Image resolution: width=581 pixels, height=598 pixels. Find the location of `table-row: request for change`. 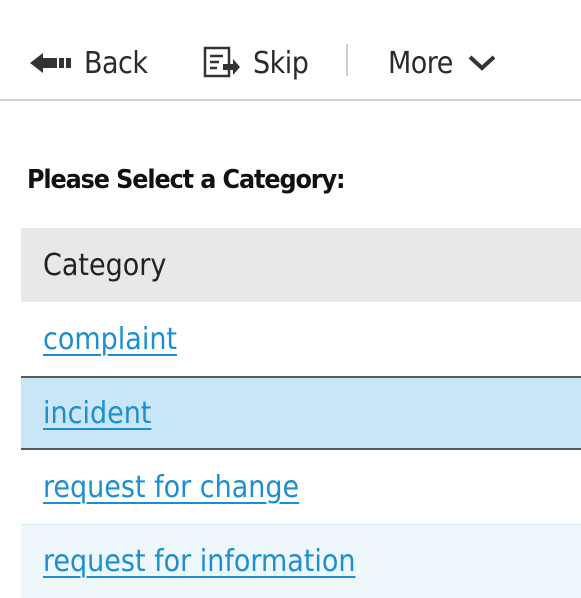

table-row: request for change is located at coordinates (301, 487).